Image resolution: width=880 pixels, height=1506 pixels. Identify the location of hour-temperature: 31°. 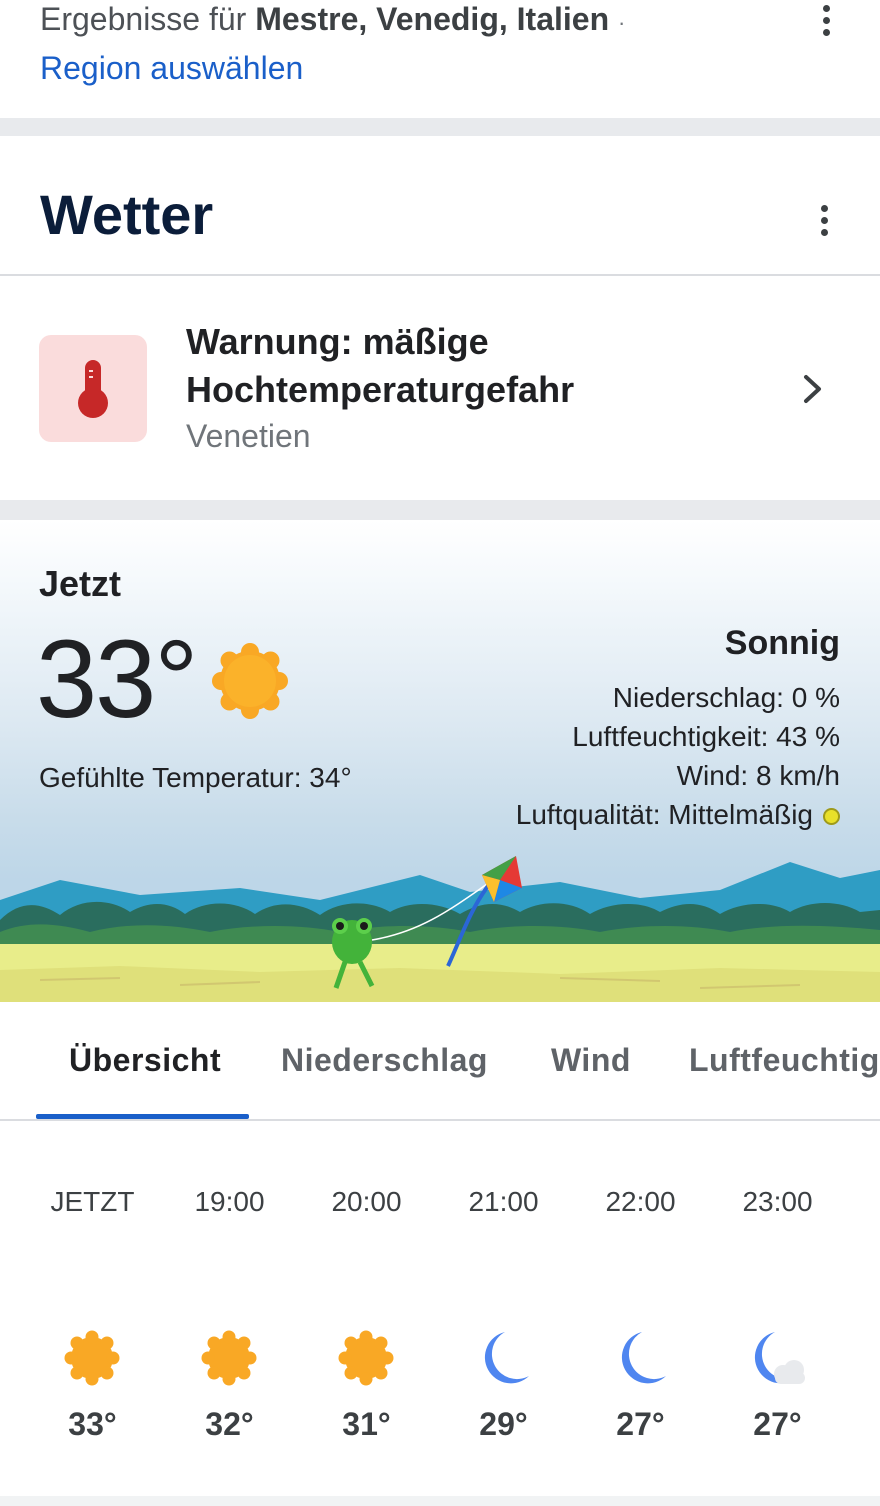
(366, 1424).